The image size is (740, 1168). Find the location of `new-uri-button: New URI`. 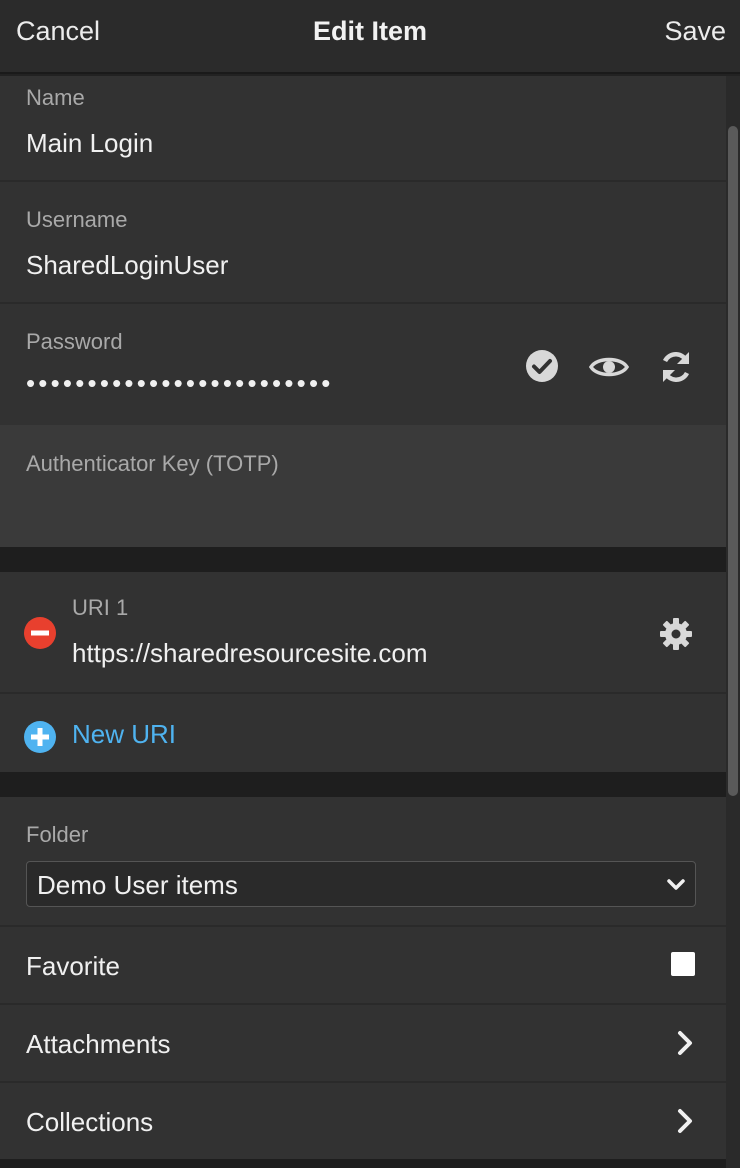

new-uri-button: New URI is located at coordinates (363, 733).